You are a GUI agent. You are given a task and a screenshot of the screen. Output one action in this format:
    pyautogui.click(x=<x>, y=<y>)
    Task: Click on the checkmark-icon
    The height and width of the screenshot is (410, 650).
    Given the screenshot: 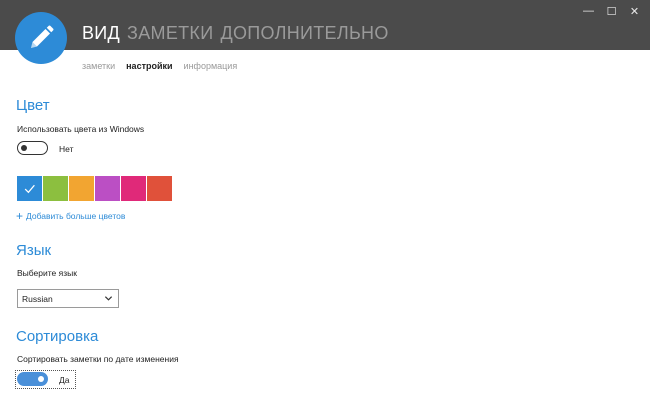 What is the action you would take?
    pyautogui.click(x=29, y=189)
    